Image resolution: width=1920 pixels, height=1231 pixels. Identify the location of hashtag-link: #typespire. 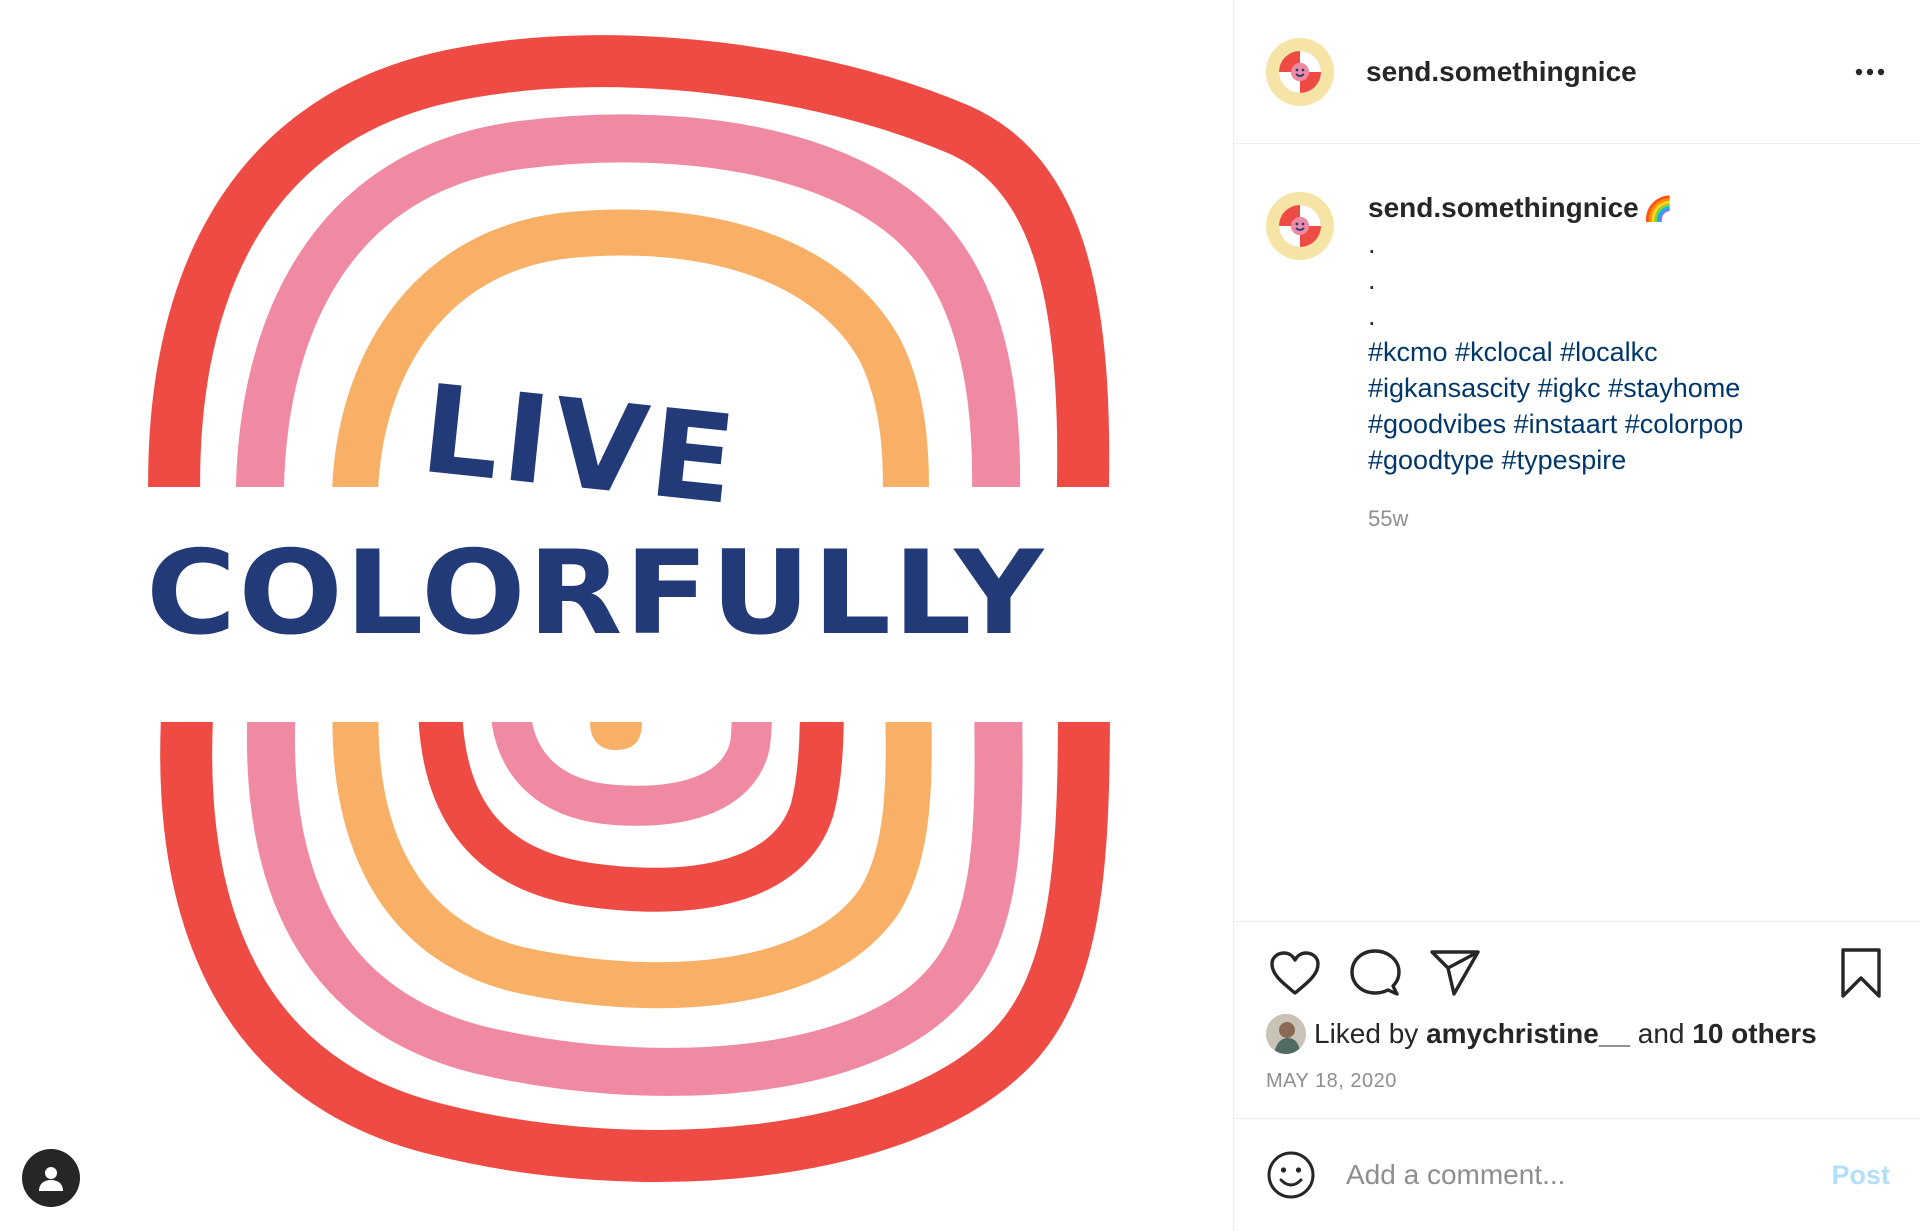
(1564, 460).